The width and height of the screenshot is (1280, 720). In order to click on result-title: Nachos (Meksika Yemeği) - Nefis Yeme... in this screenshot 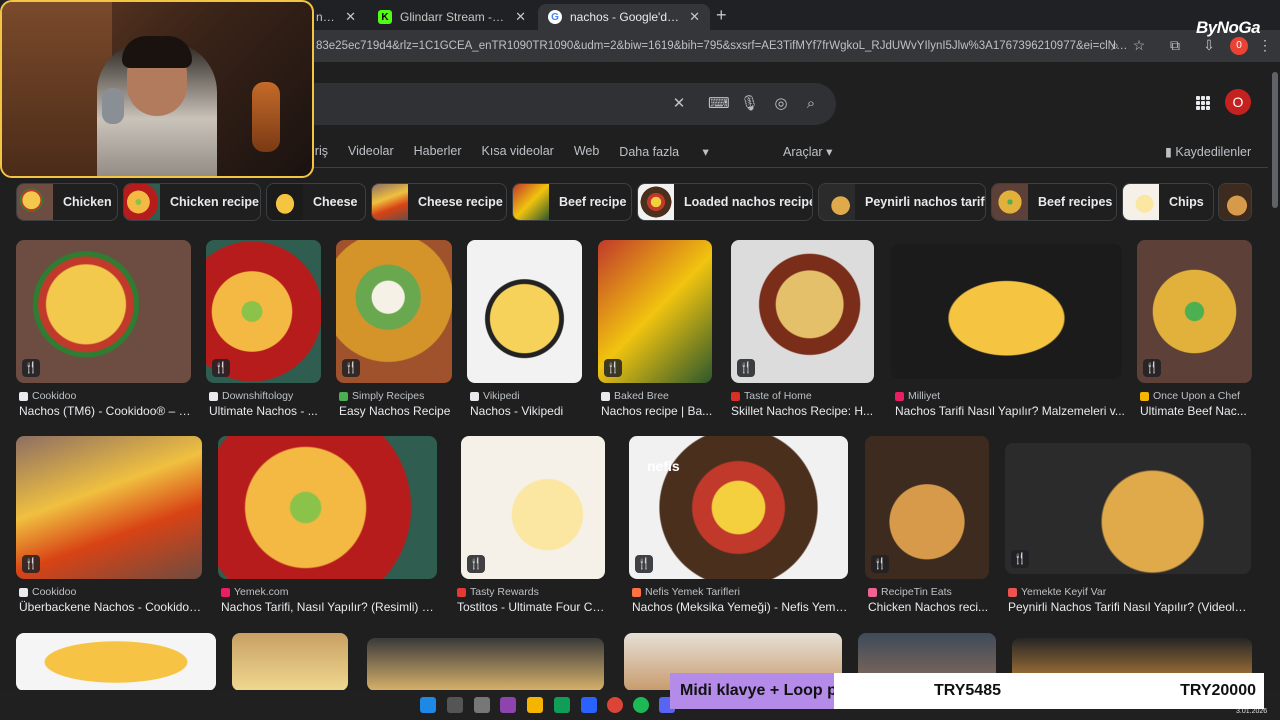, I will do `click(741, 607)`.